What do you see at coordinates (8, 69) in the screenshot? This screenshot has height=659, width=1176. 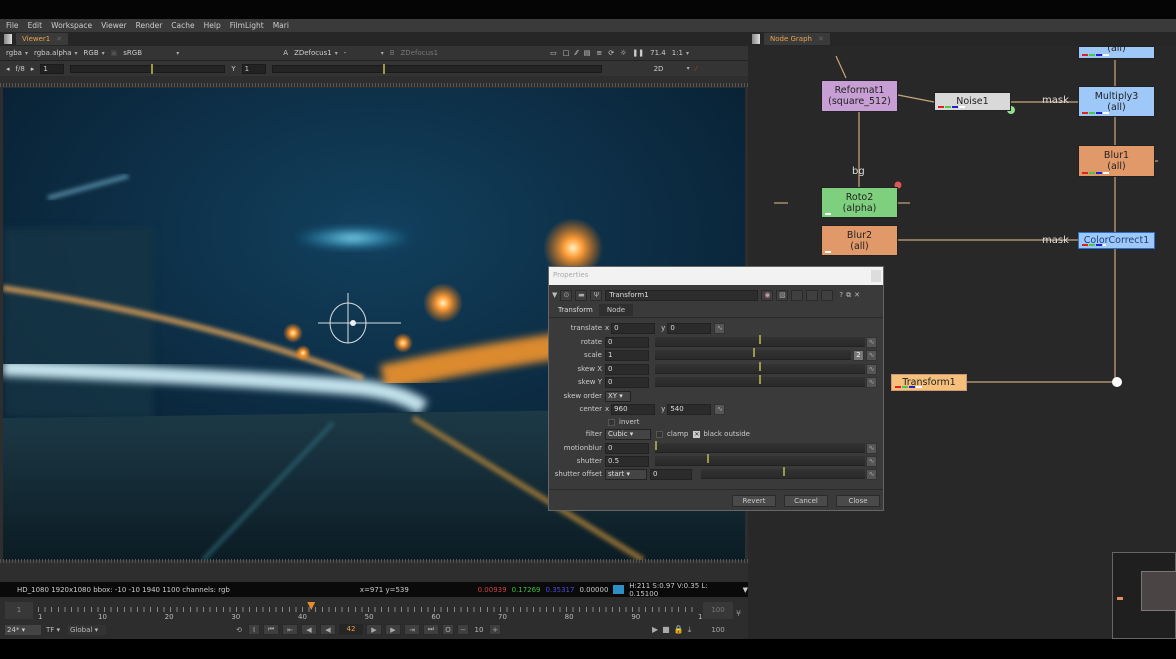 I see `fstop-down-icon: ◂` at bounding box center [8, 69].